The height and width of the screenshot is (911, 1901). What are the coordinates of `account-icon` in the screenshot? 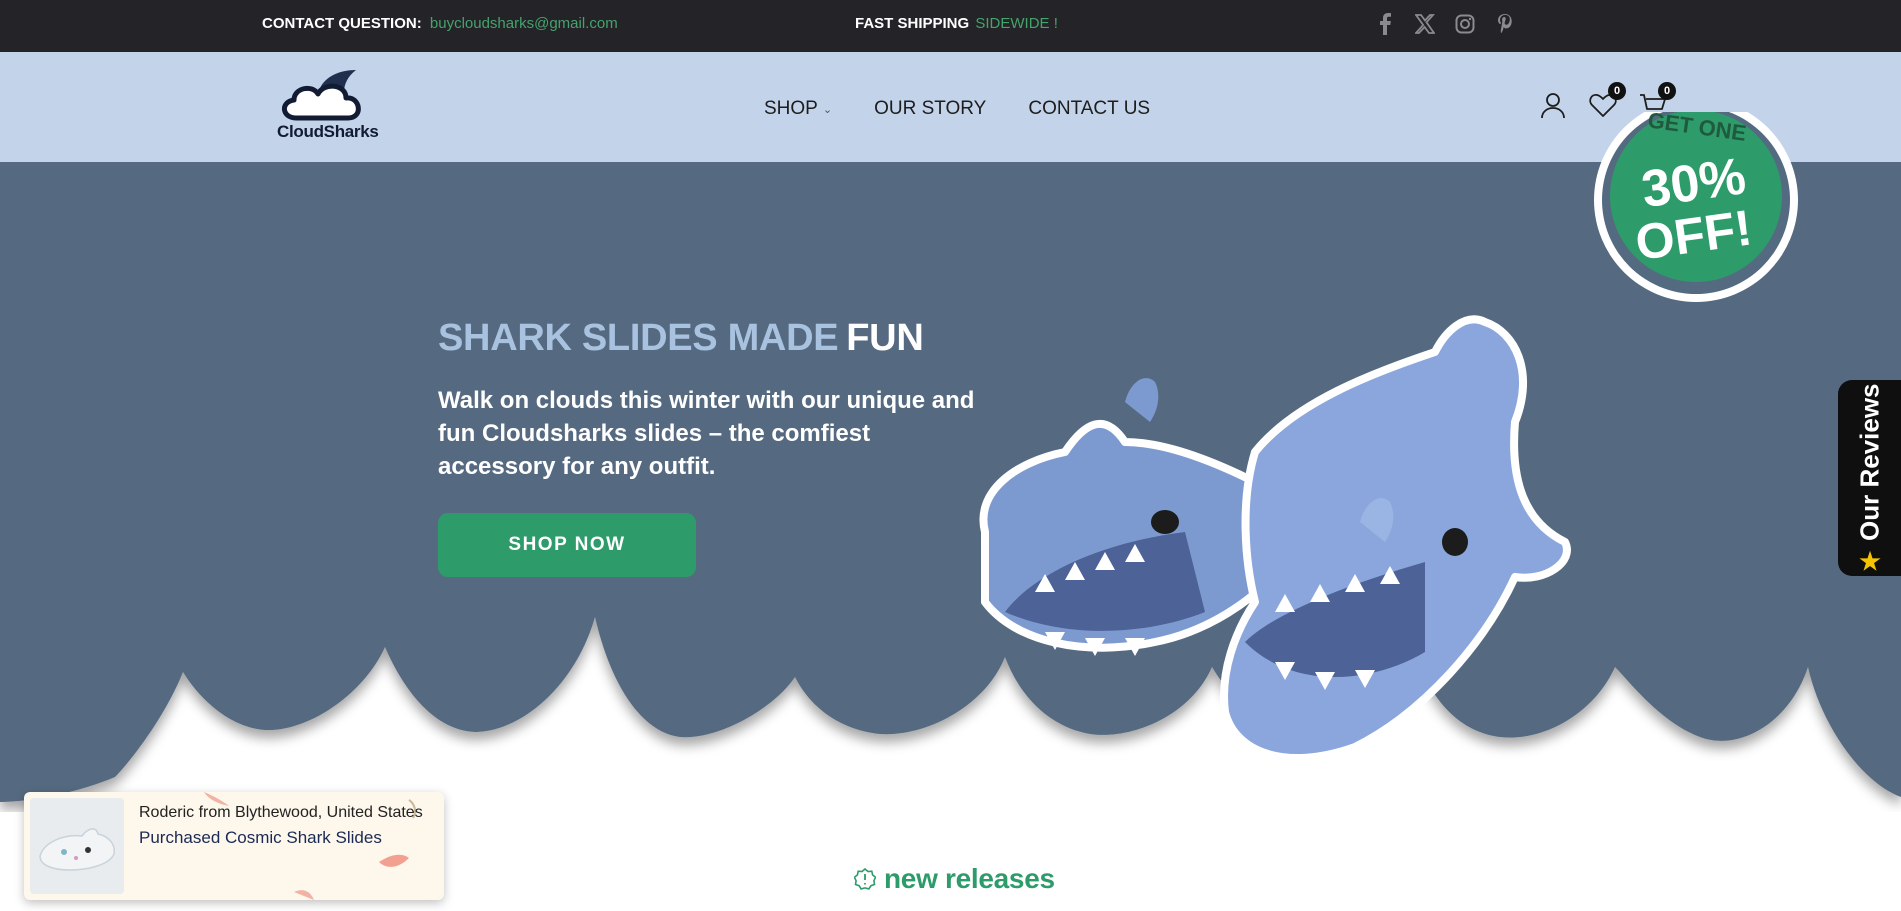 It's located at (1553, 105).